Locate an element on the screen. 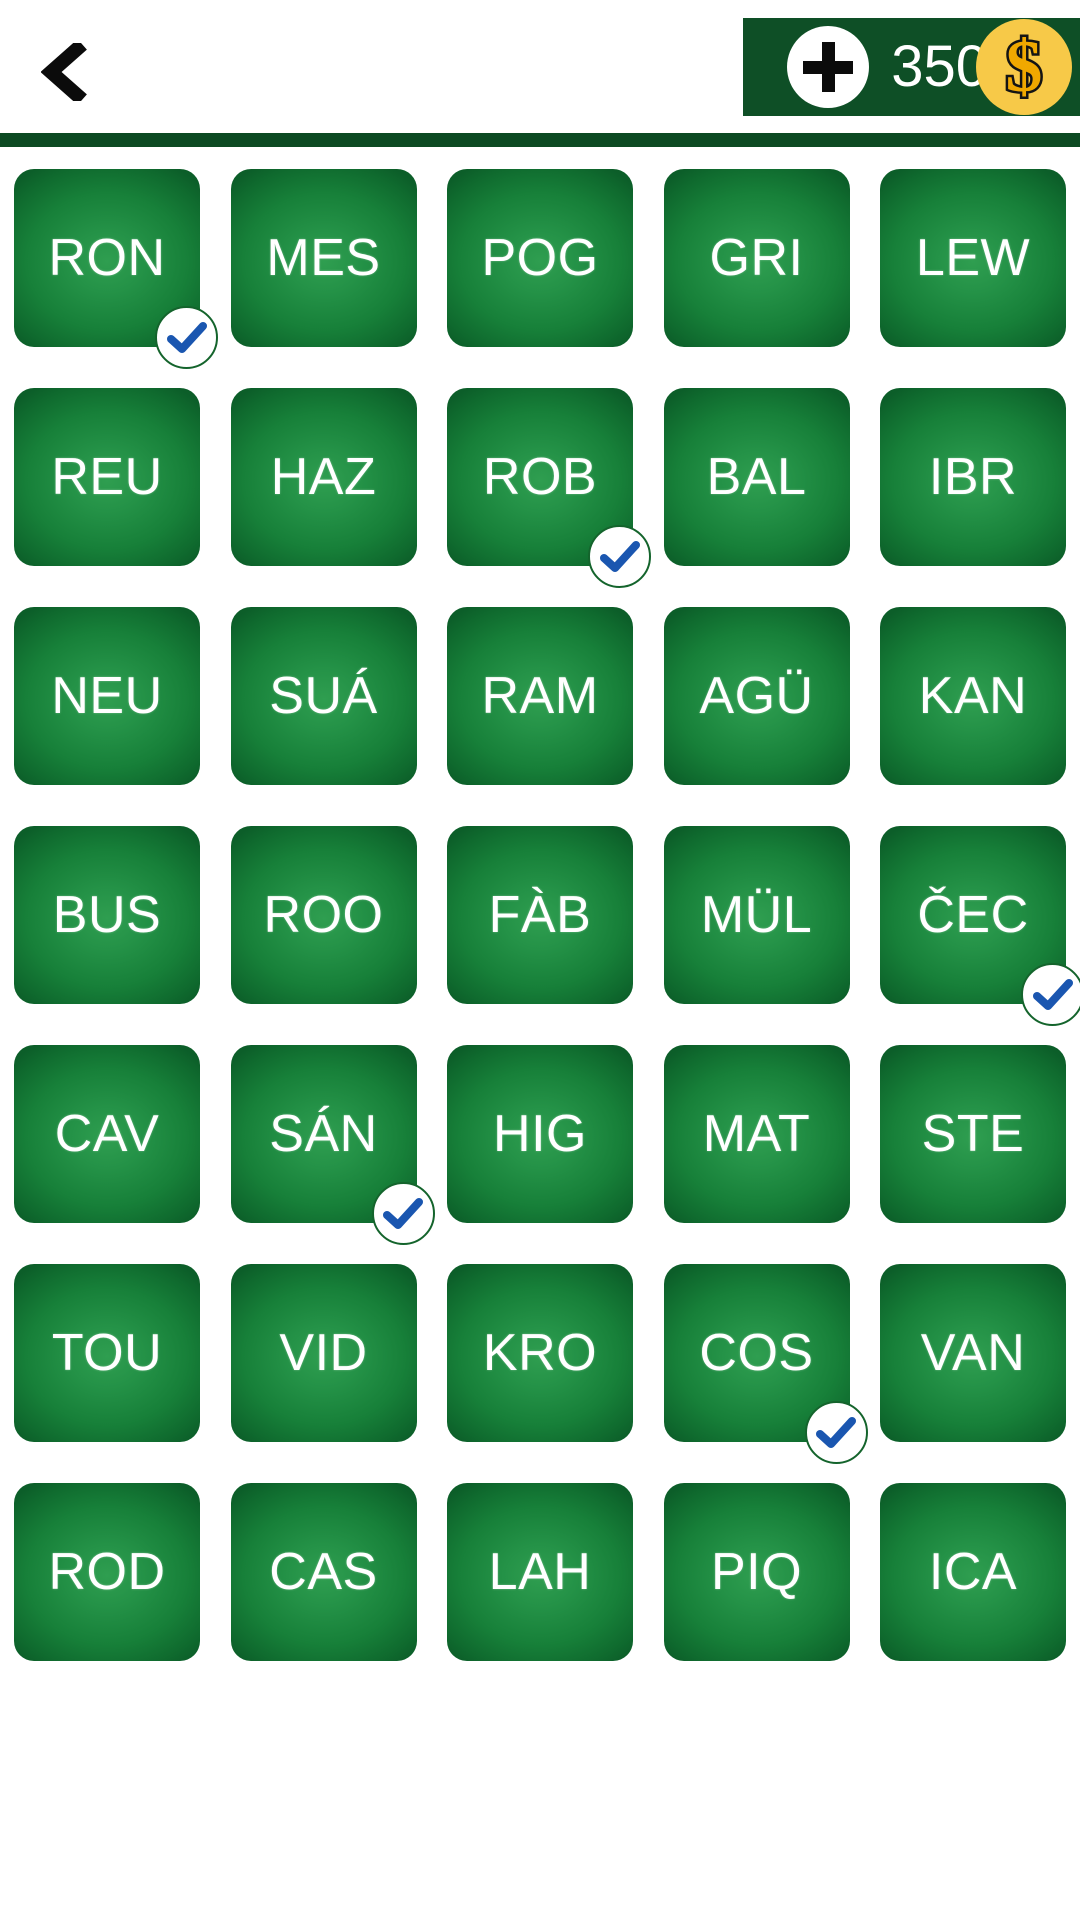 This screenshot has height=1920, width=1080. word-tile: HAZ is located at coordinates (323, 477).